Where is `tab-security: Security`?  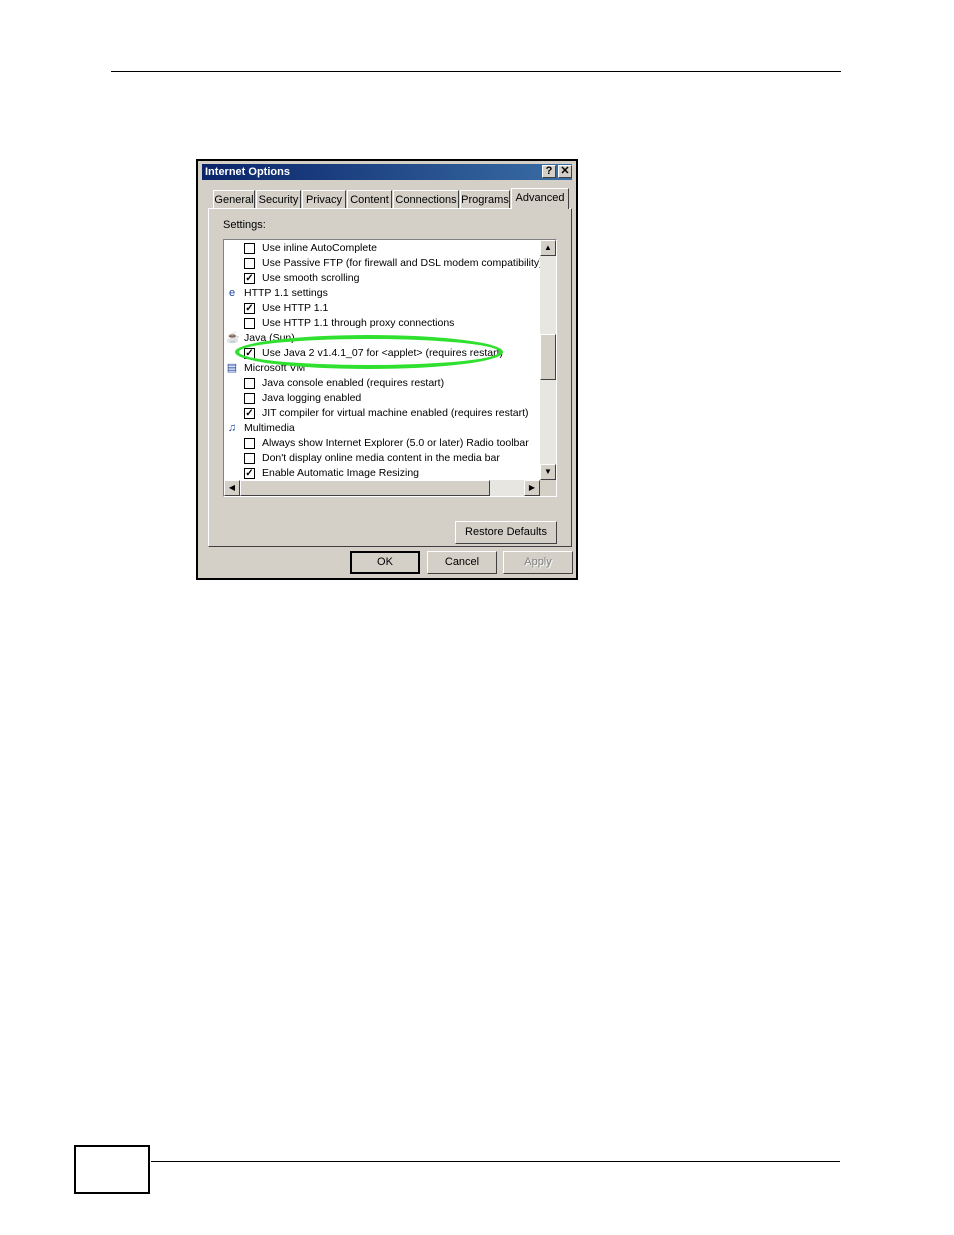 tab-security: Security is located at coordinates (278, 199).